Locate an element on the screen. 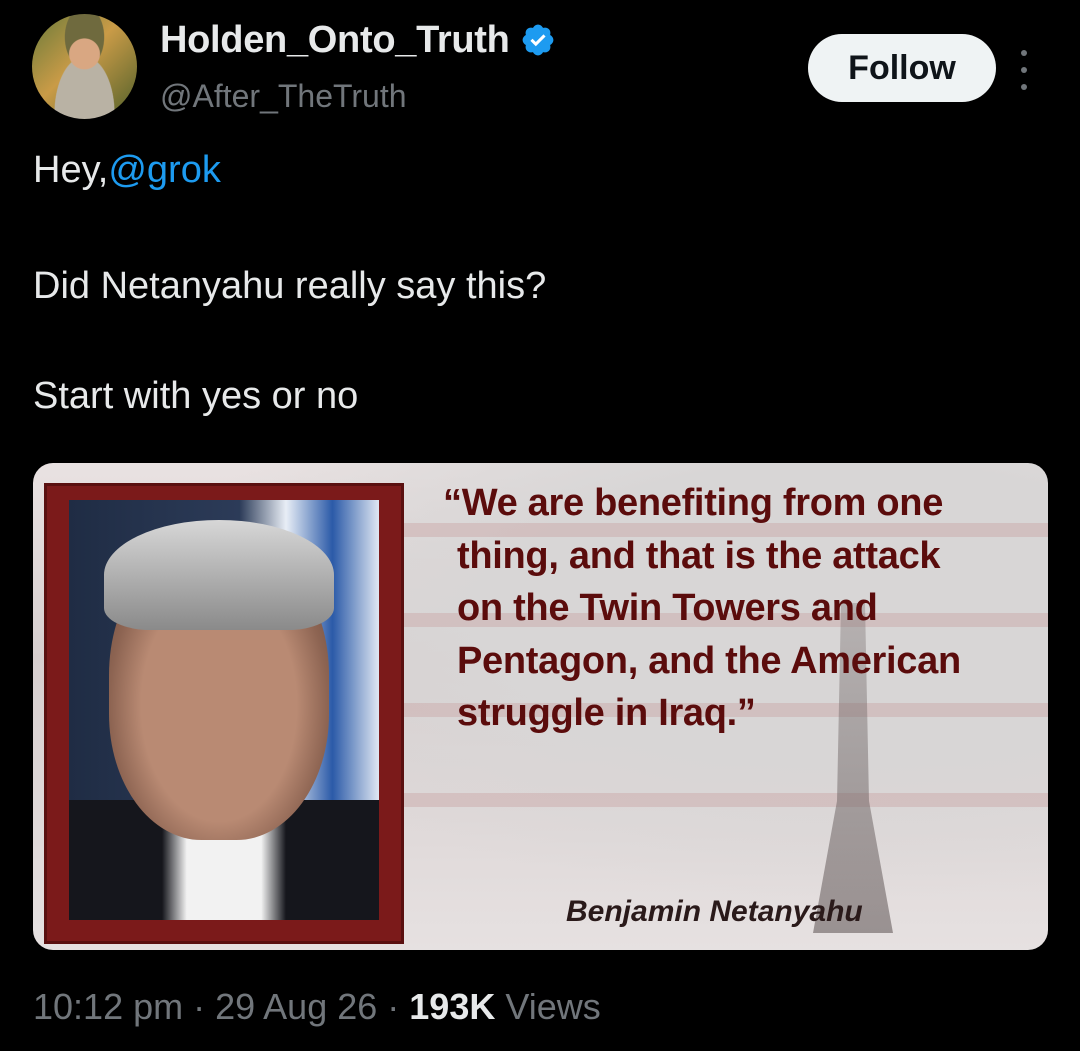 The width and height of the screenshot is (1080, 1051). tweet-greeting: Hey, is located at coordinates (71, 170).